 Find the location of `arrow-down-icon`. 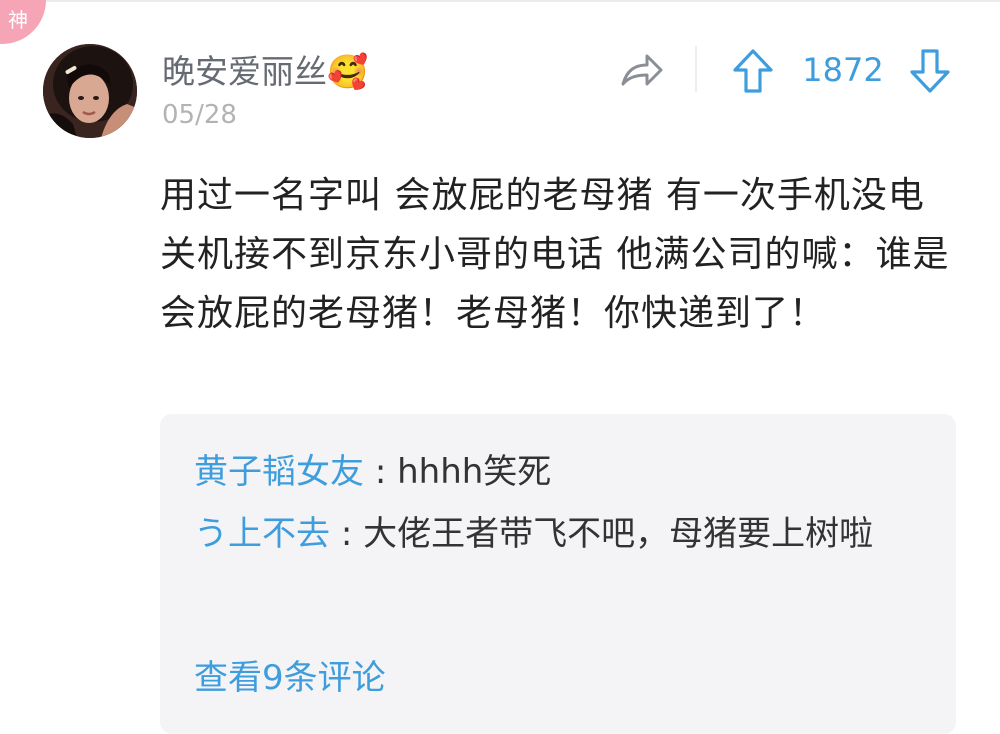

arrow-down-icon is located at coordinates (930, 71).